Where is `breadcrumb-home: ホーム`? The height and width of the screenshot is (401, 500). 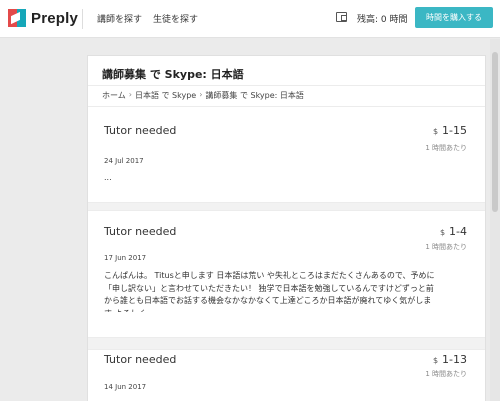
breadcrumb-home: ホーム is located at coordinates (114, 95).